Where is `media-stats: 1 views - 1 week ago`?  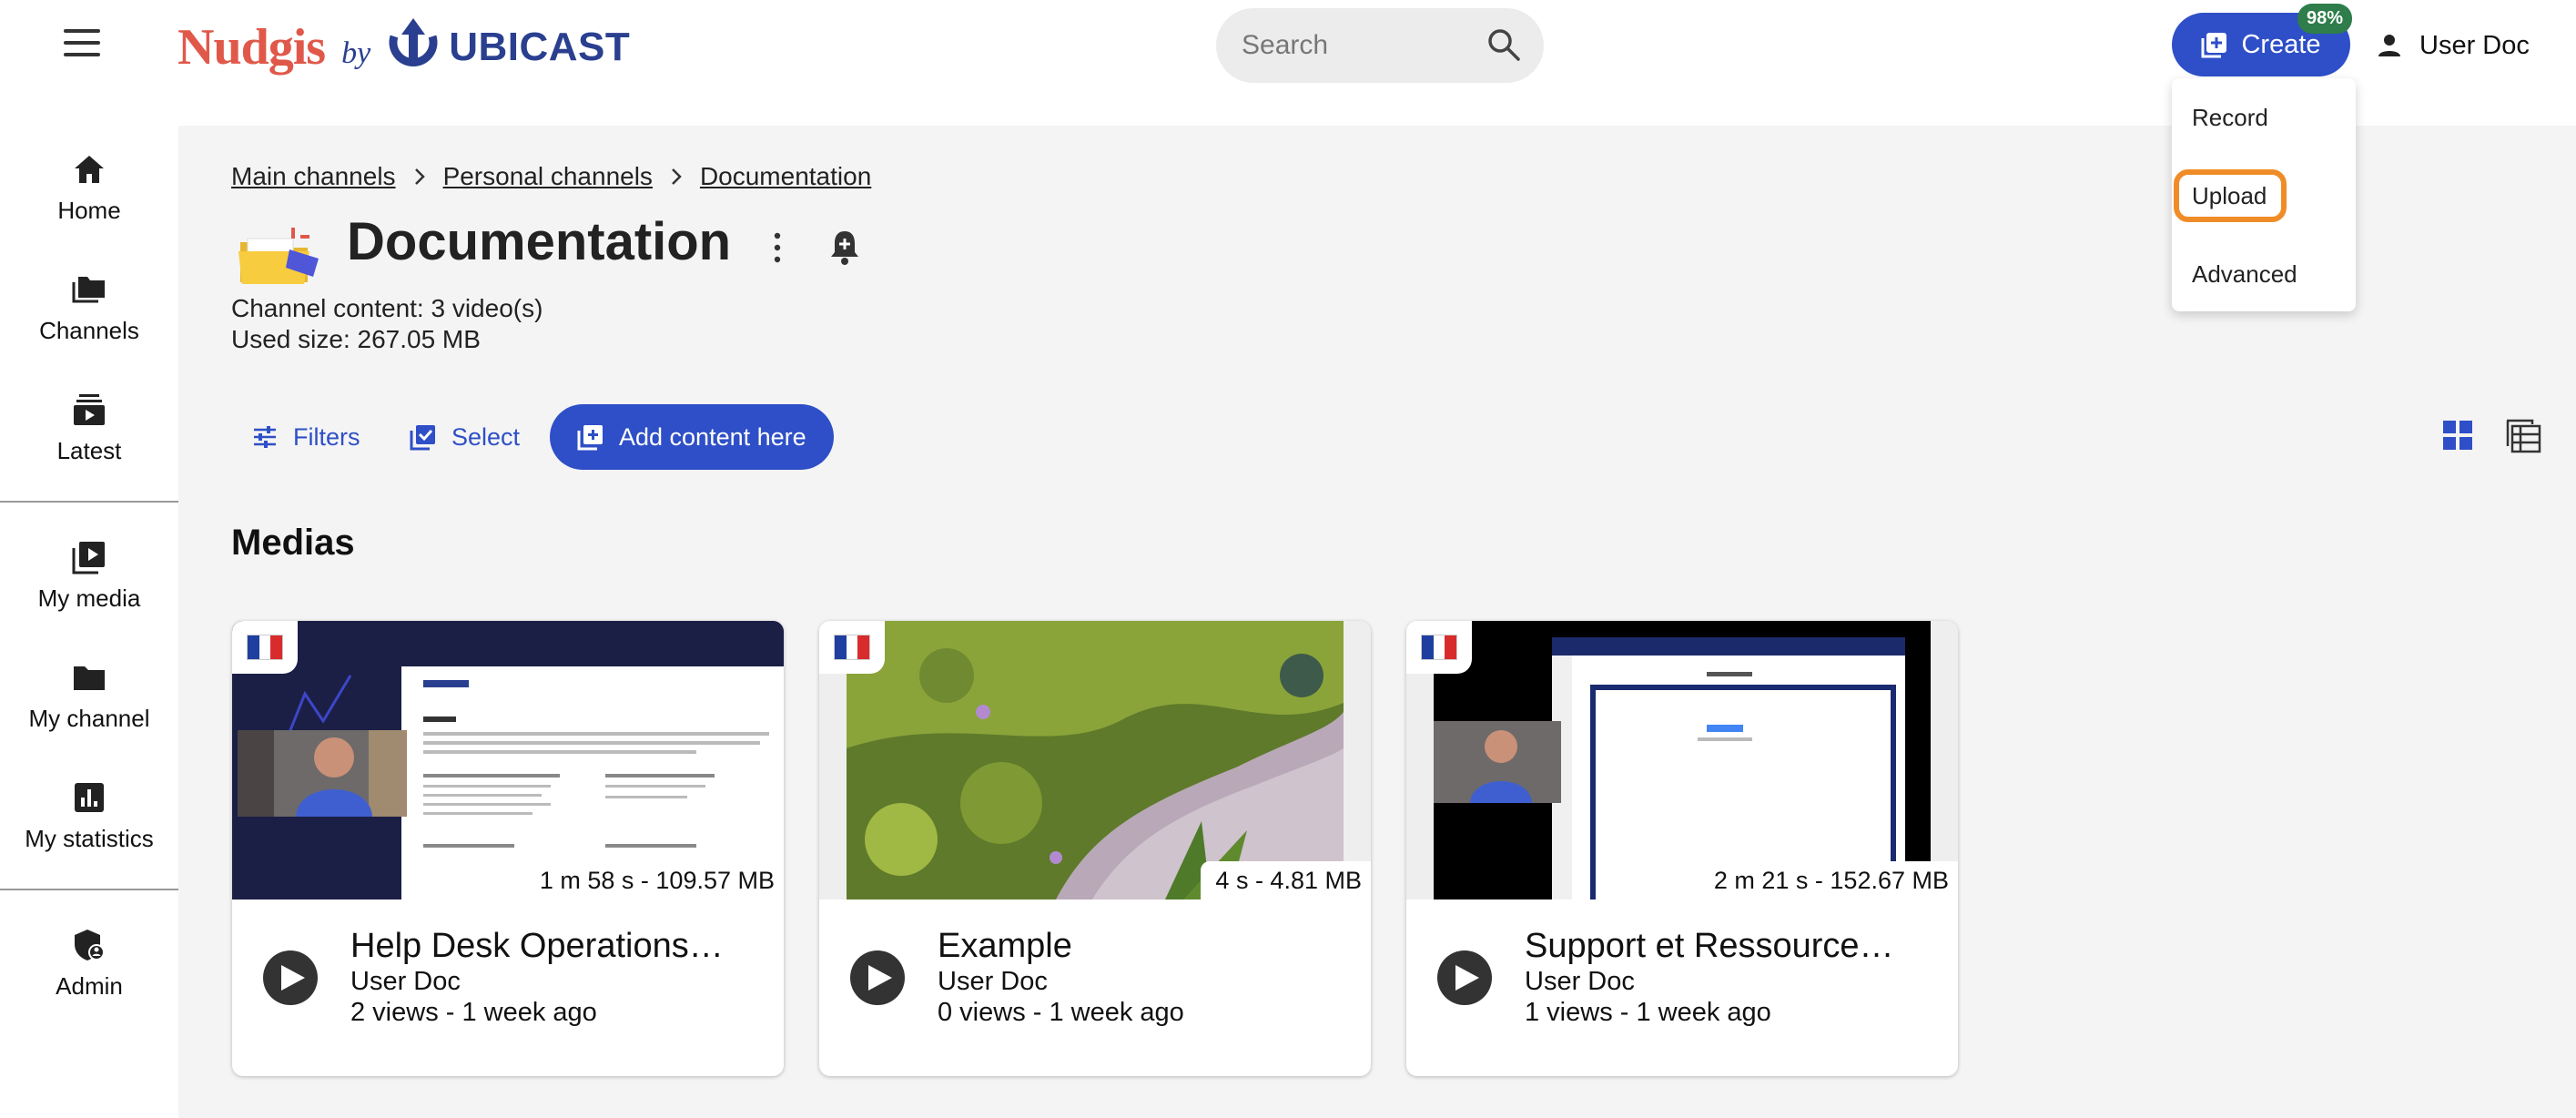
media-stats: 1 views - 1 week ago is located at coordinates (1648, 1012).